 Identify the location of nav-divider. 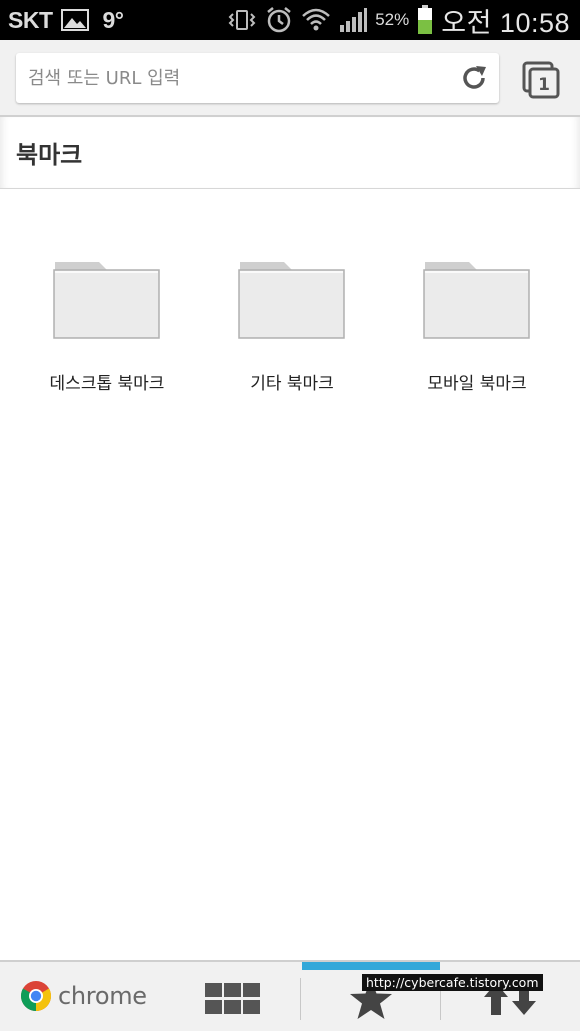
(300, 999).